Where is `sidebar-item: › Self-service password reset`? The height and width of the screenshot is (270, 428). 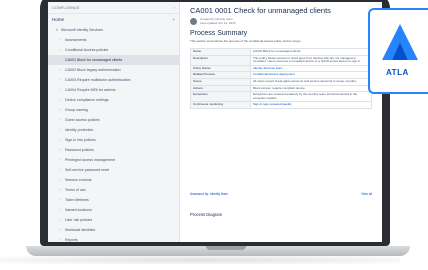 sidebar-item: › Self-service password reset is located at coordinates (113, 170).